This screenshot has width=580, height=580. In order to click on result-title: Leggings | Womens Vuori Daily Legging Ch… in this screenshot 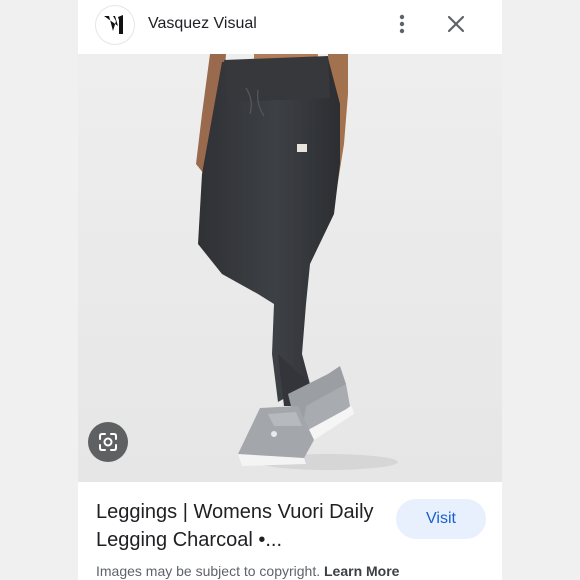, I will do `click(244, 526)`.